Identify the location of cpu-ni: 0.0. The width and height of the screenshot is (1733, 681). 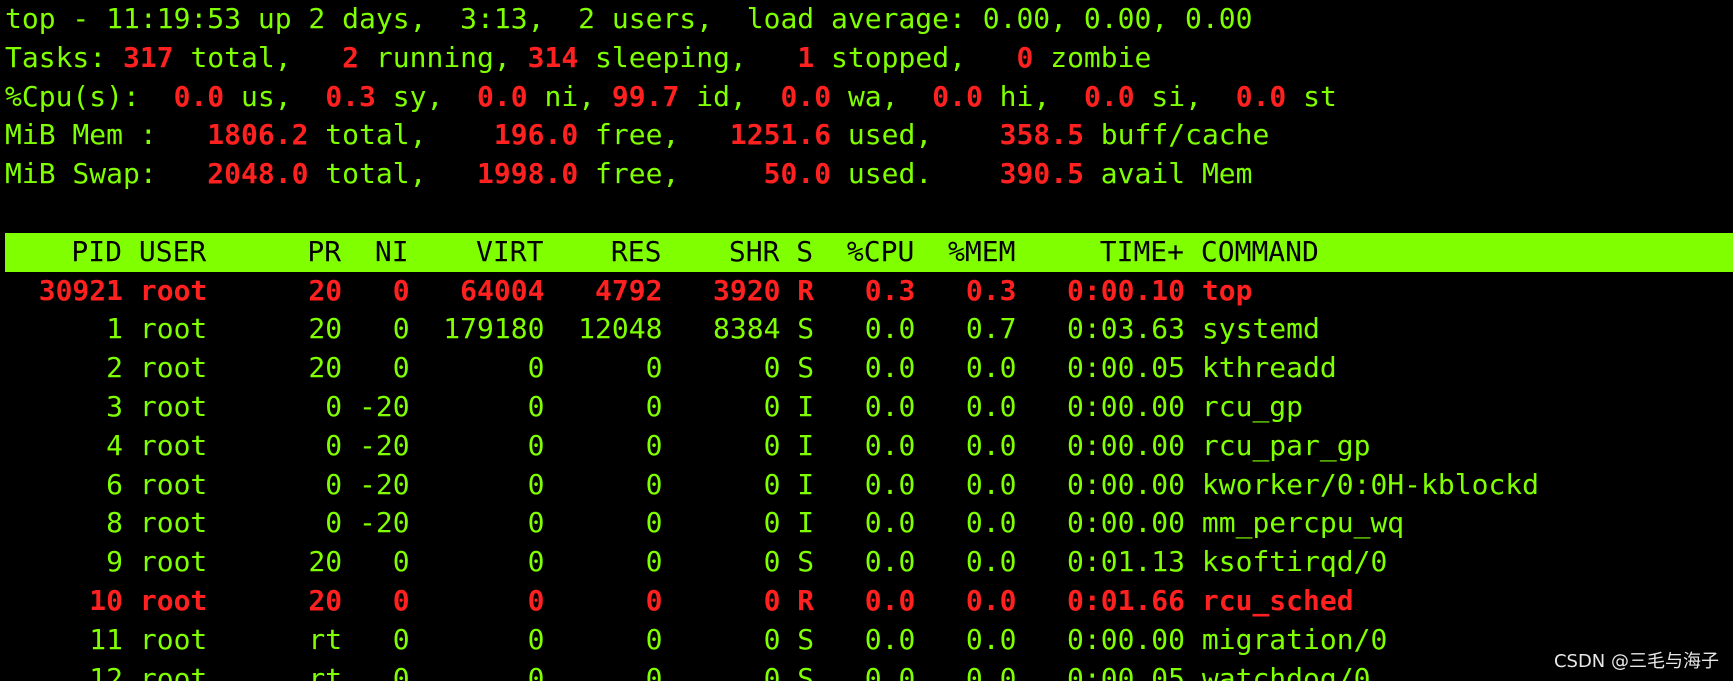
(502, 96).